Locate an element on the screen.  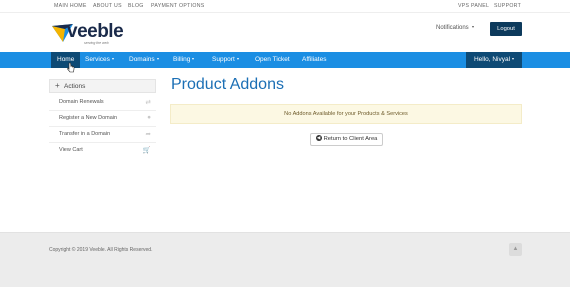
nav-affiliates: Affiliates is located at coordinates (314, 60).